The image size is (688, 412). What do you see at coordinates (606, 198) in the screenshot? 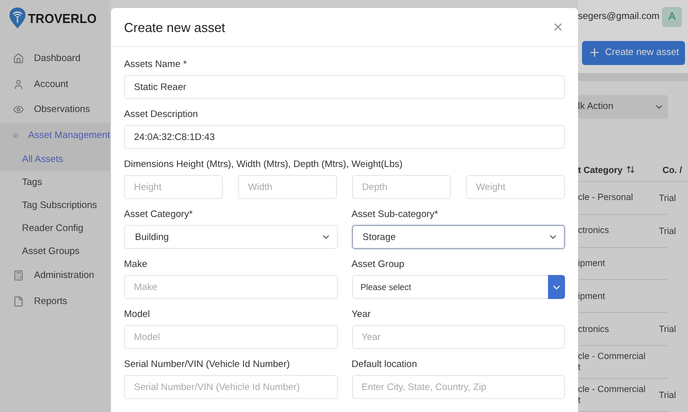
I see `table-cell: cle - Personal` at bounding box center [606, 198].